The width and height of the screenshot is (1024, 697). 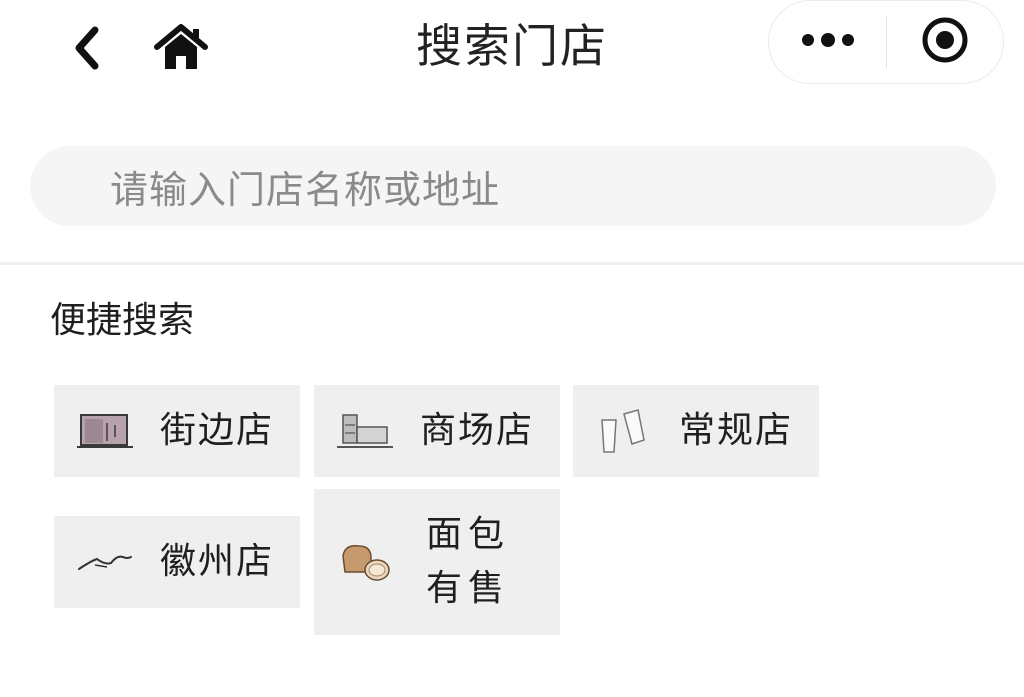 I want to click on tile-label: 徽州店, so click(x=216, y=561).